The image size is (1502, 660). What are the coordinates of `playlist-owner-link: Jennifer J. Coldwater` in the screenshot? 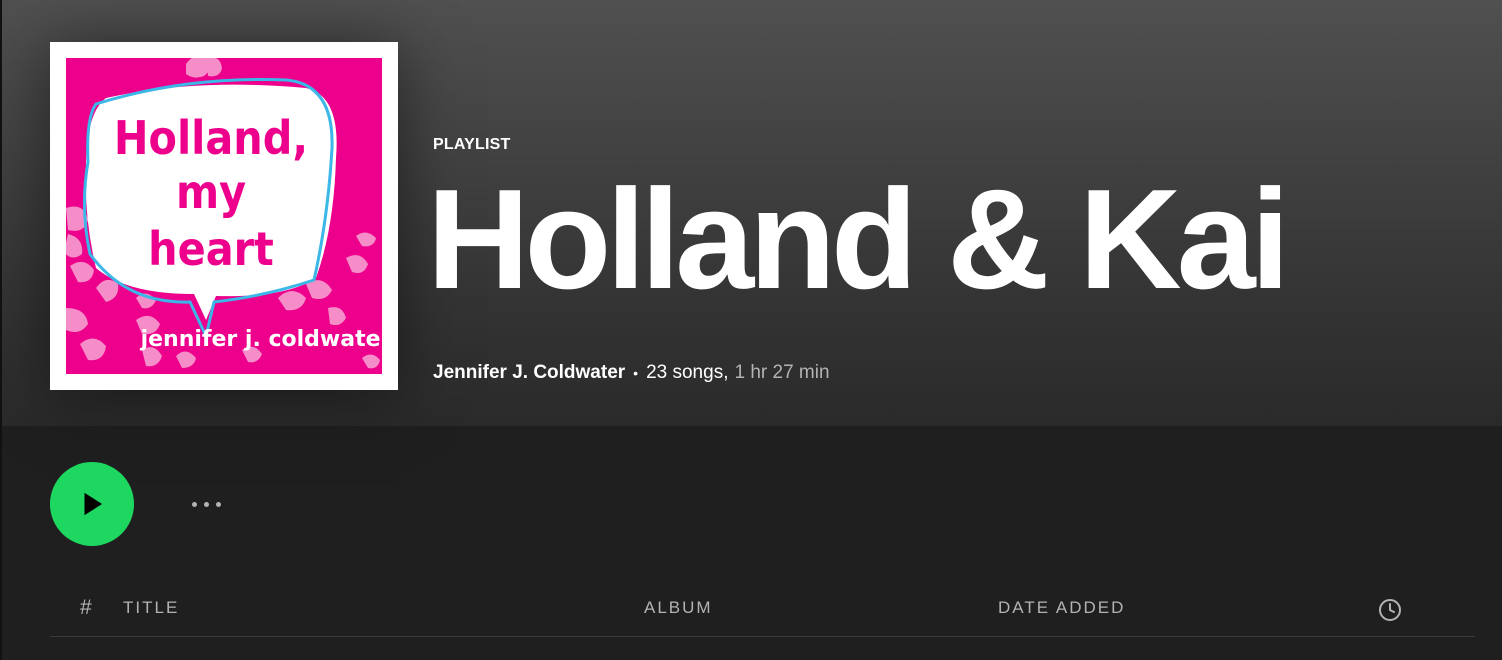 It's located at (529, 373).